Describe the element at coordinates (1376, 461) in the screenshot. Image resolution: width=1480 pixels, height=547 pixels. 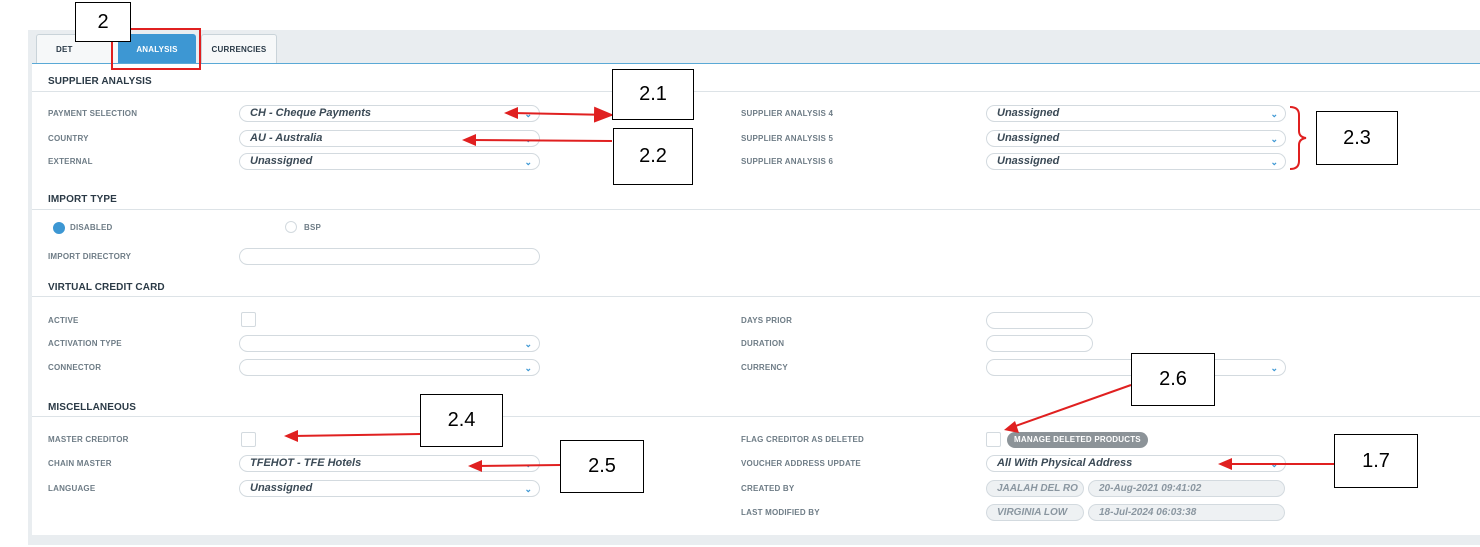
I see `callout-1-7: 1.7` at that location.